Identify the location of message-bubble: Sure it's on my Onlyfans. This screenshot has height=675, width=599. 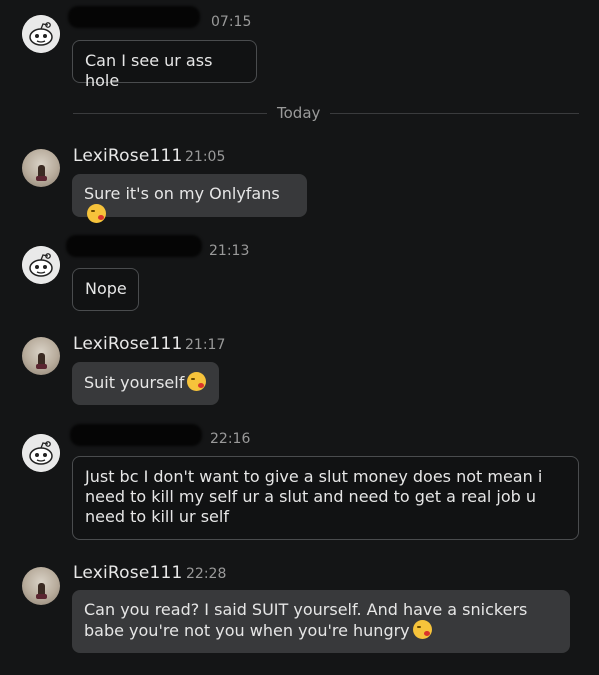
(189, 198).